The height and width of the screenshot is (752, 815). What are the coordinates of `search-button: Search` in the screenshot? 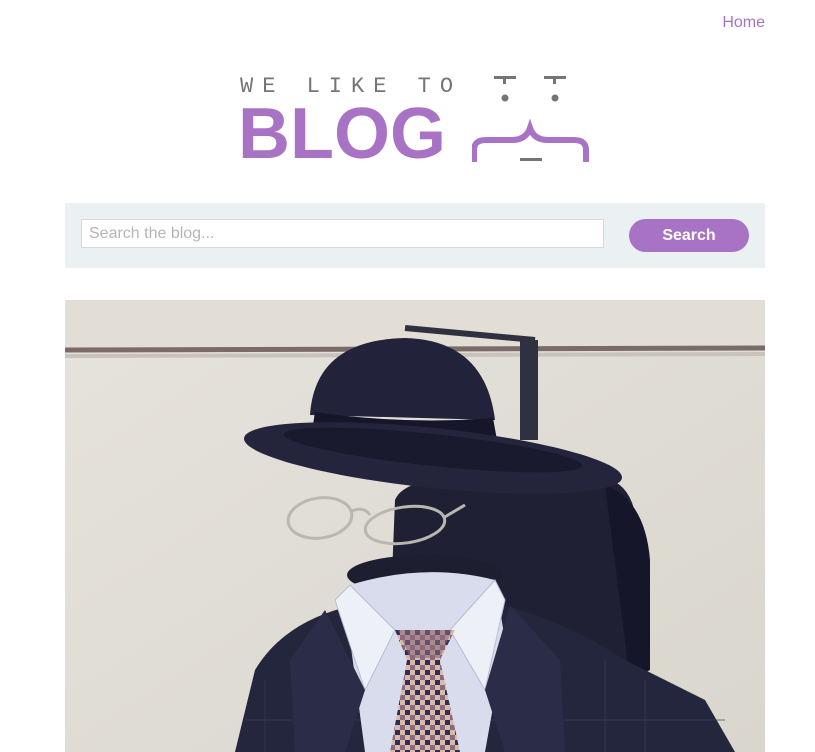 It's located at (689, 235).